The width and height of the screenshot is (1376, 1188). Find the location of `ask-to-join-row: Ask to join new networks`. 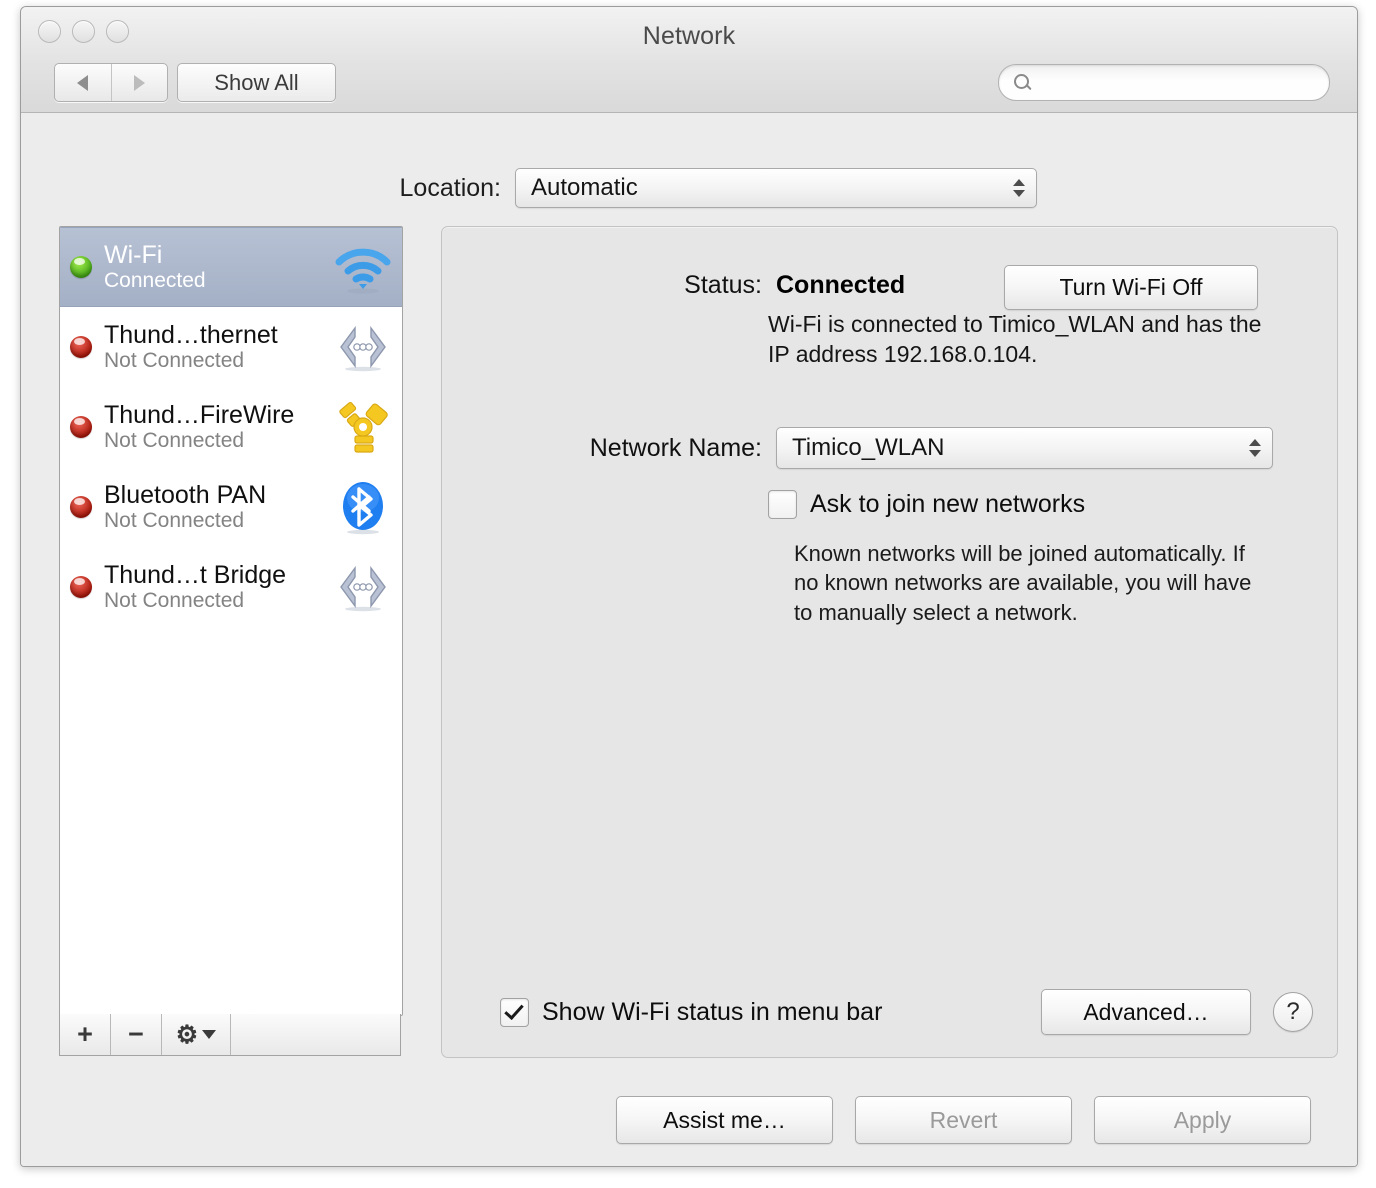

ask-to-join-row: Ask to join new networks is located at coordinates (926, 504).